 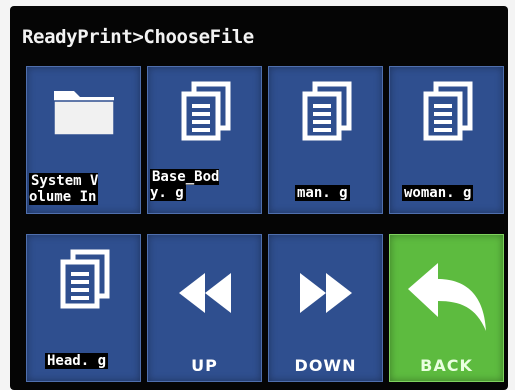 What do you see at coordinates (77, 361) in the screenshot?
I see `file-label: Head. g` at bounding box center [77, 361].